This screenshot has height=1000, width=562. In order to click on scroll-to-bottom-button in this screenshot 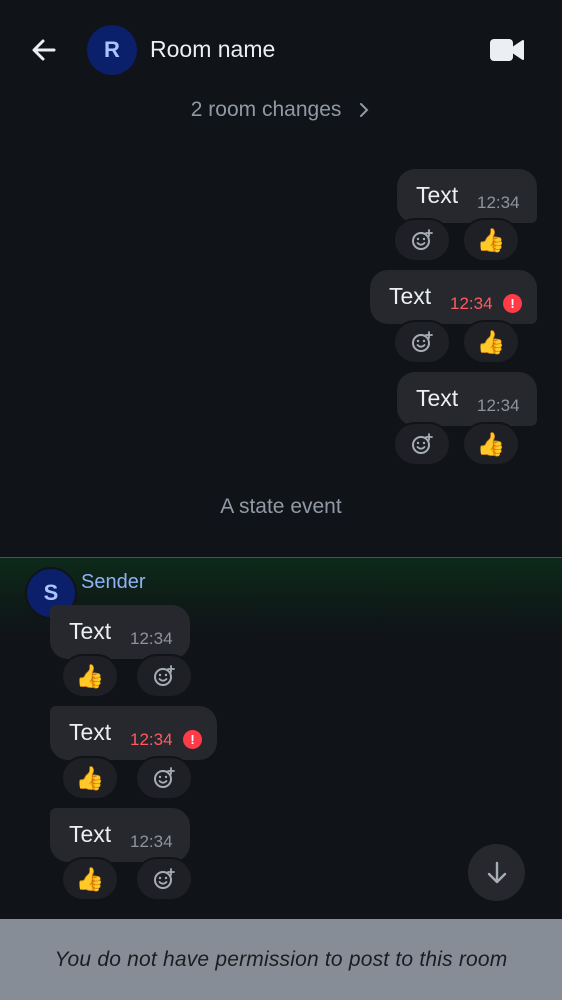, I will do `click(496, 872)`.